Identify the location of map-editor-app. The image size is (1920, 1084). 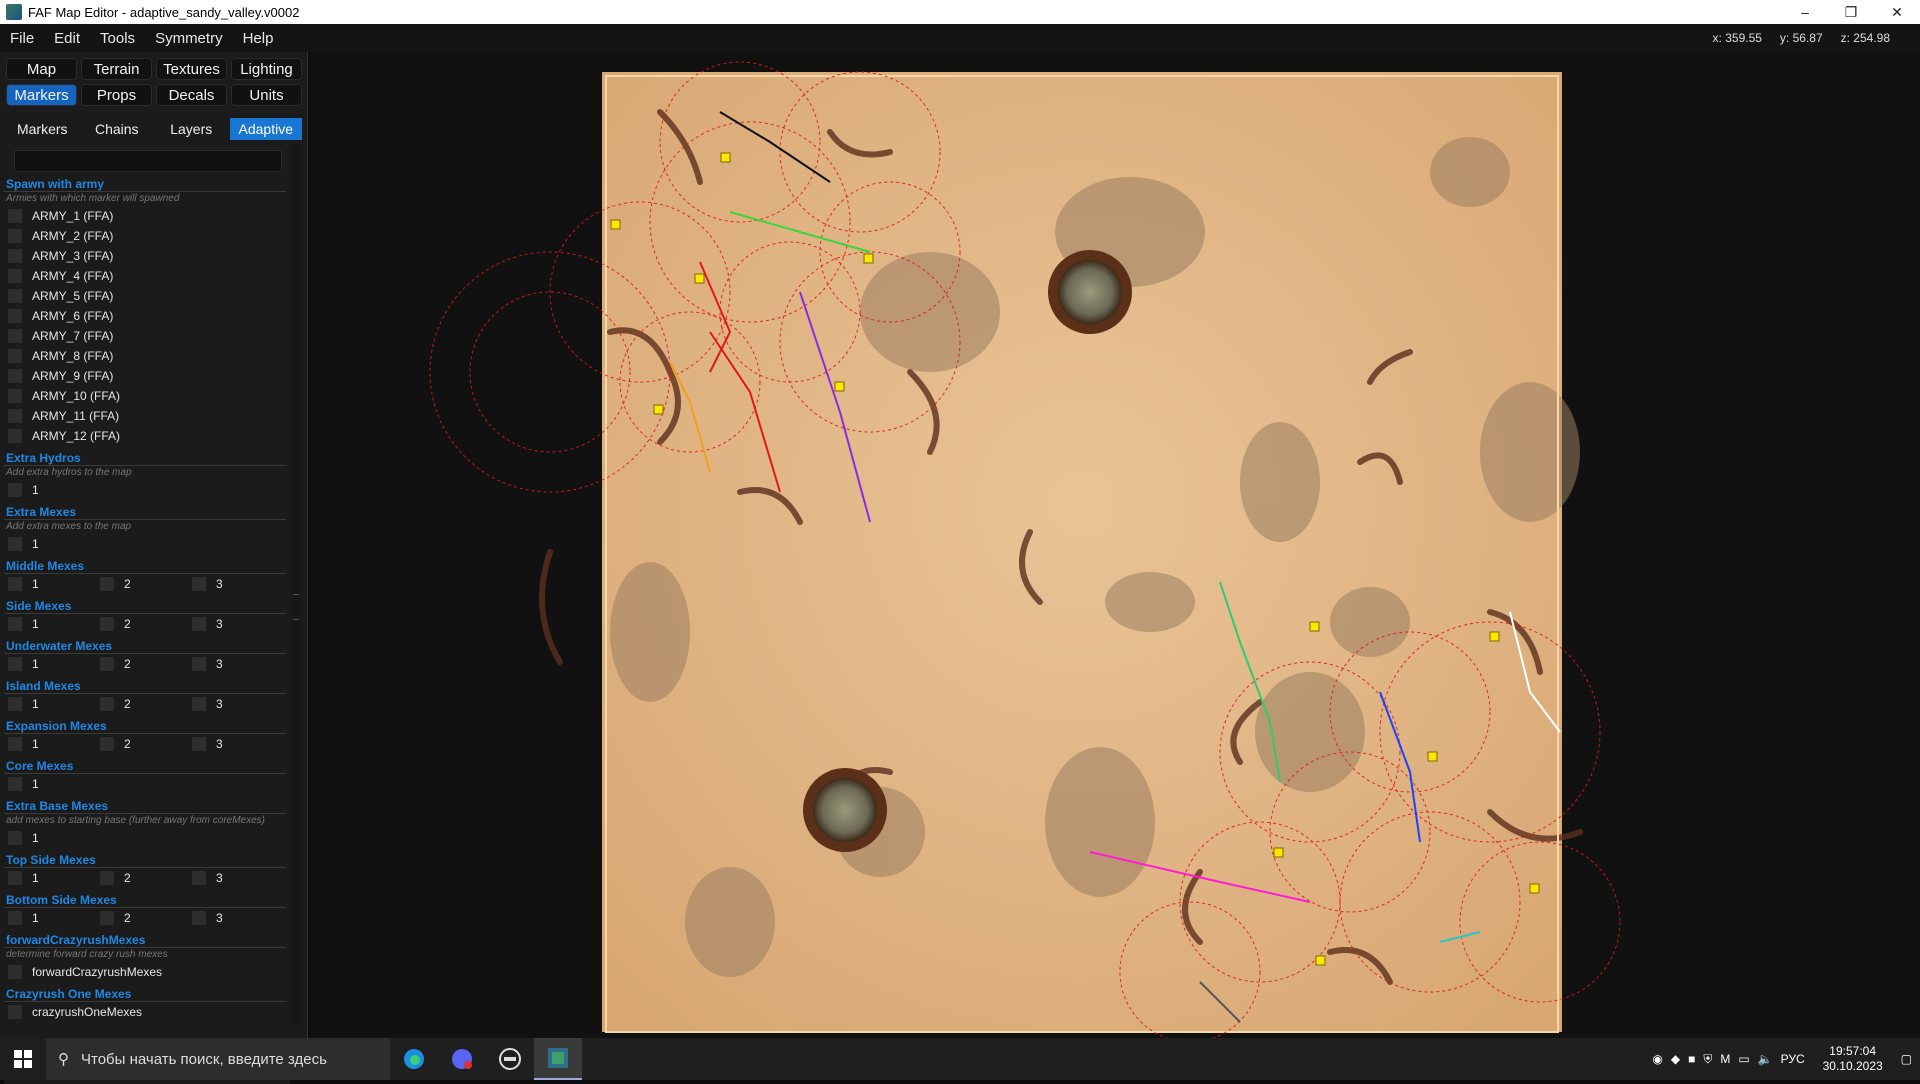
(558, 1059).